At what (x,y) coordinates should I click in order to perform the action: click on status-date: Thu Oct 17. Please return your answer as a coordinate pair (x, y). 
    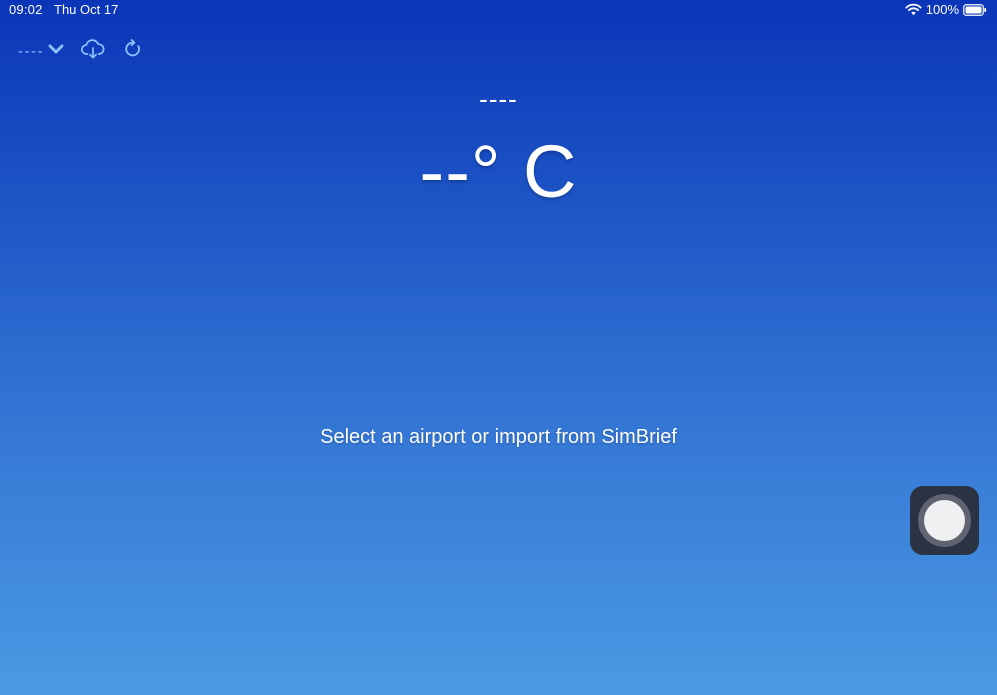
    Looking at the image, I should click on (86, 9).